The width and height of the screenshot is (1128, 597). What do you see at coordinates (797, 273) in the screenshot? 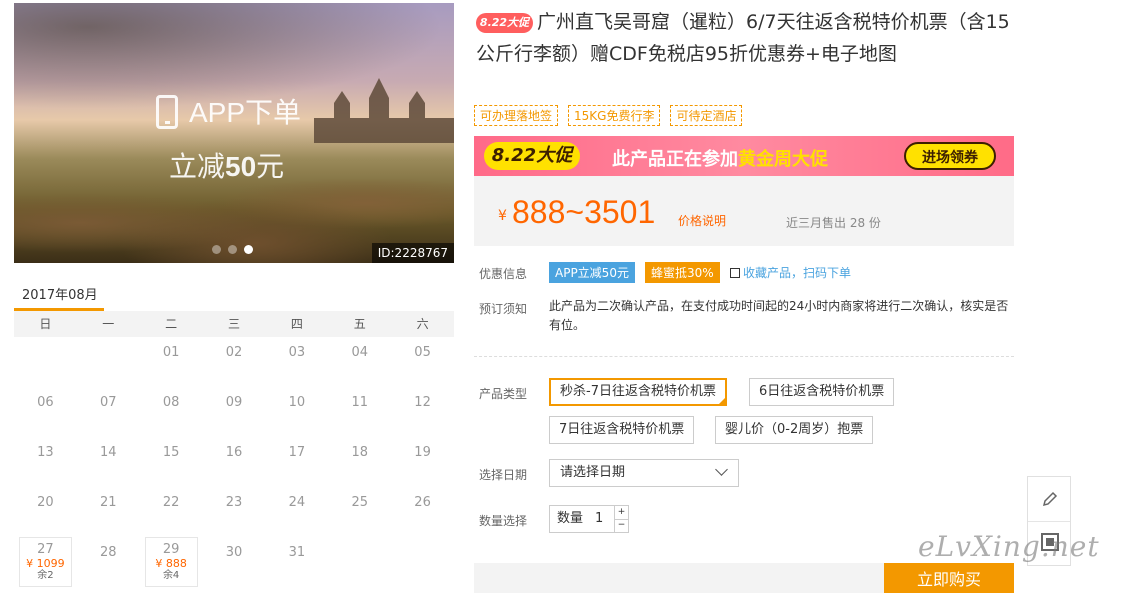
I see `favorite-scan-text: 收藏产品，扫码下单` at bounding box center [797, 273].